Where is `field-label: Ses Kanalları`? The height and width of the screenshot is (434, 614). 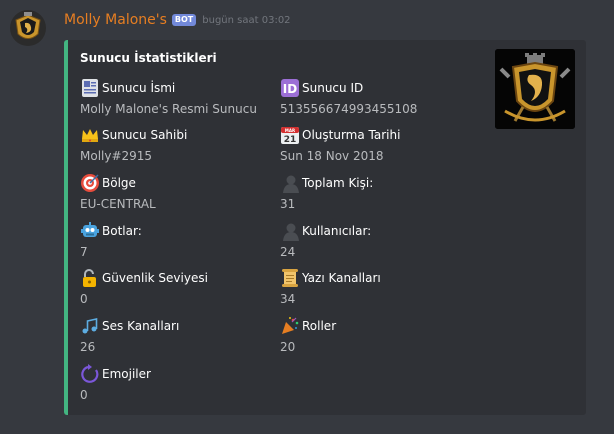
field-label: Ses Kanalları is located at coordinates (141, 326).